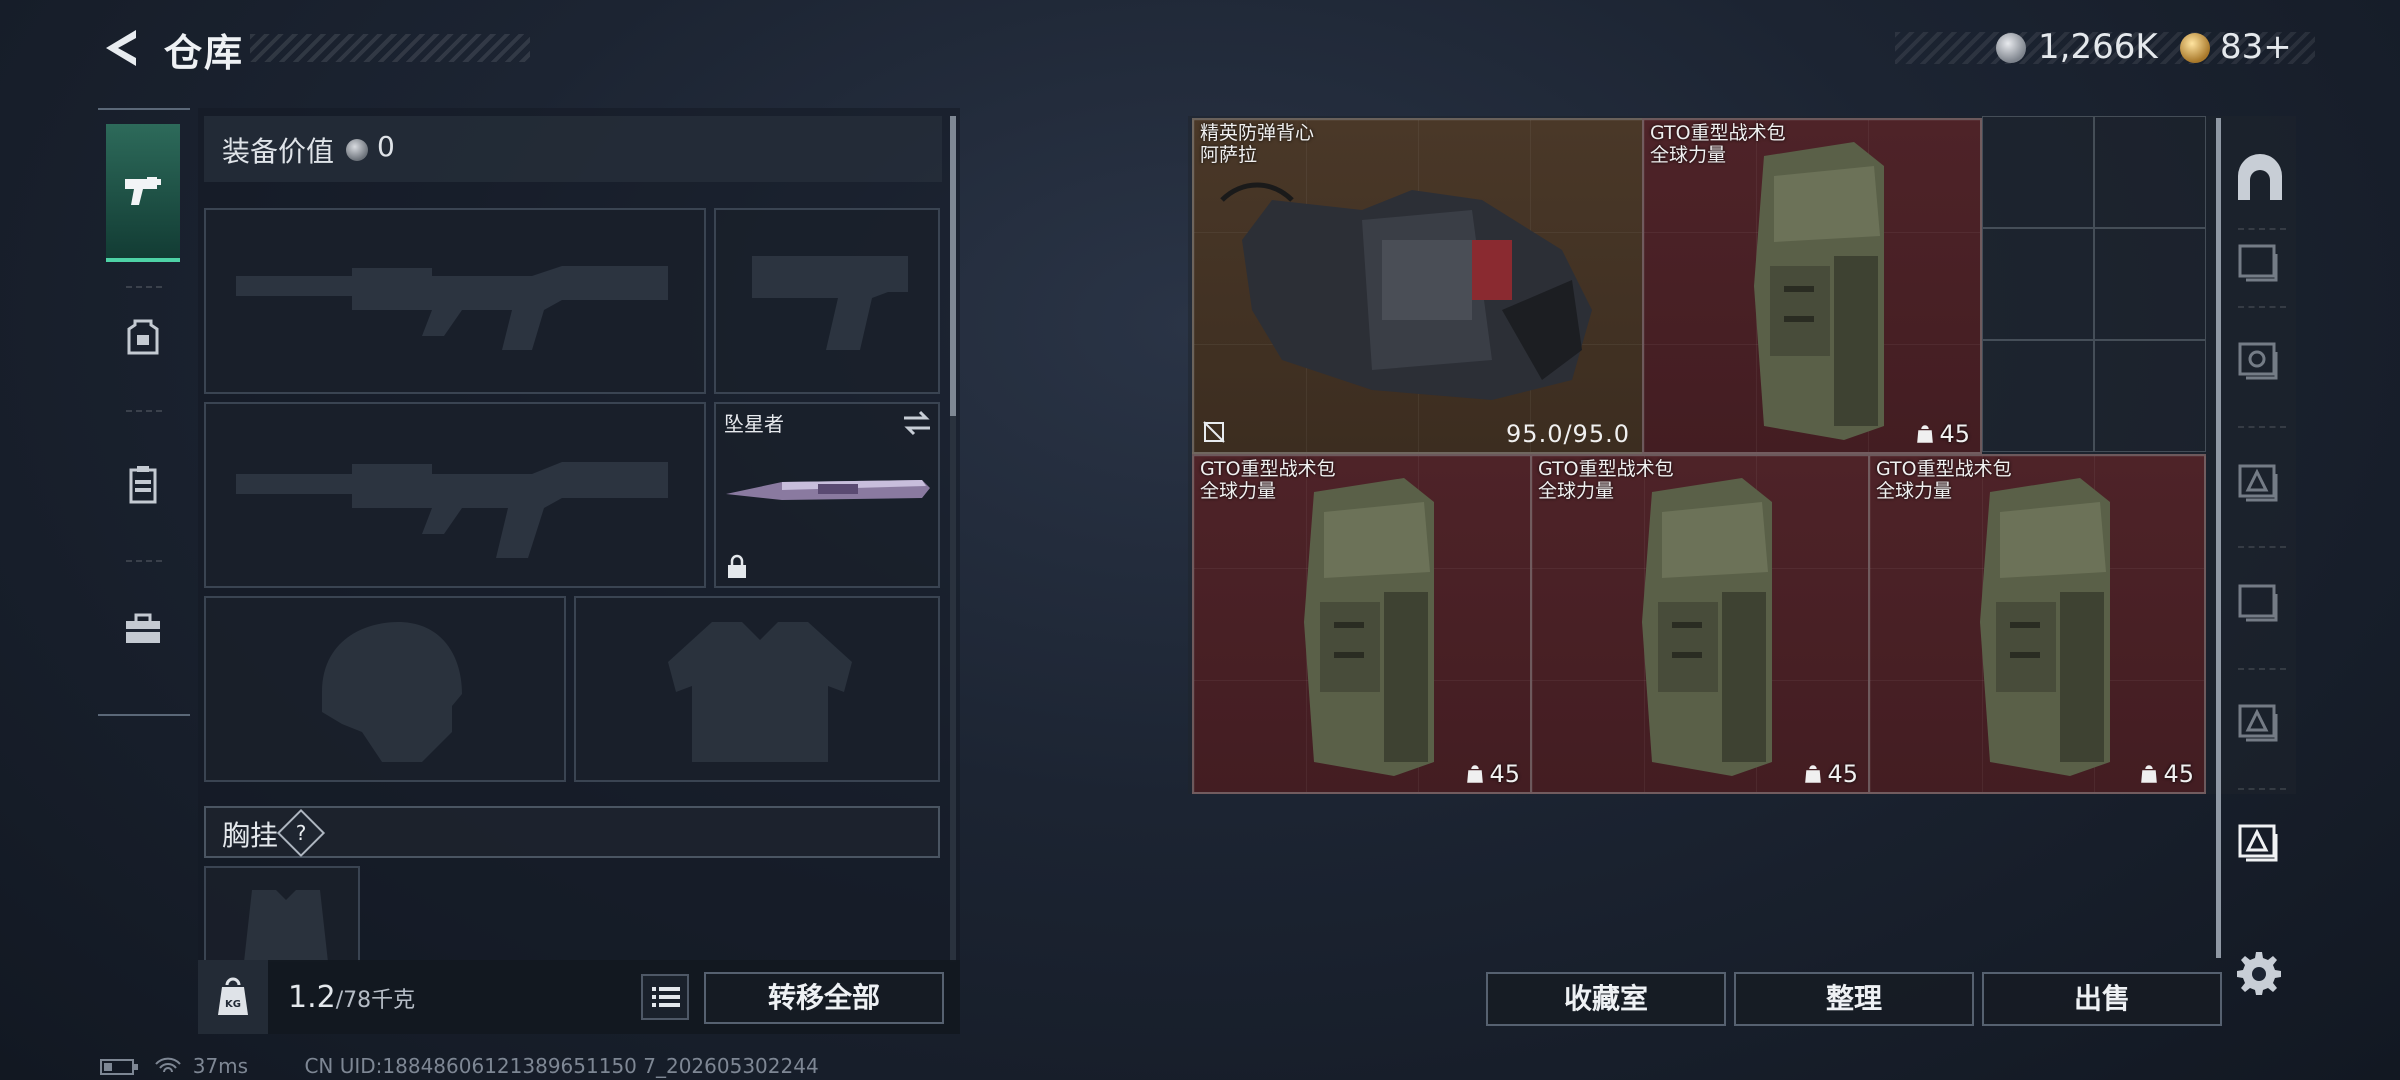  I want to click on collection-room-button: 收藏室, so click(1606, 999).